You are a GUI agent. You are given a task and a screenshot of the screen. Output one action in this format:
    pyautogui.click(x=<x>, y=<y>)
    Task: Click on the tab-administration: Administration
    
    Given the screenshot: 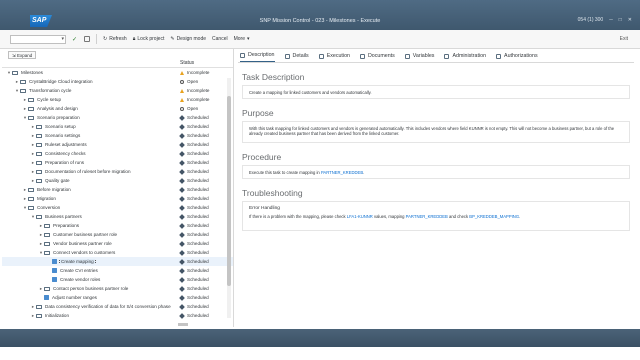 What is the action you would take?
    pyautogui.click(x=465, y=57)
    